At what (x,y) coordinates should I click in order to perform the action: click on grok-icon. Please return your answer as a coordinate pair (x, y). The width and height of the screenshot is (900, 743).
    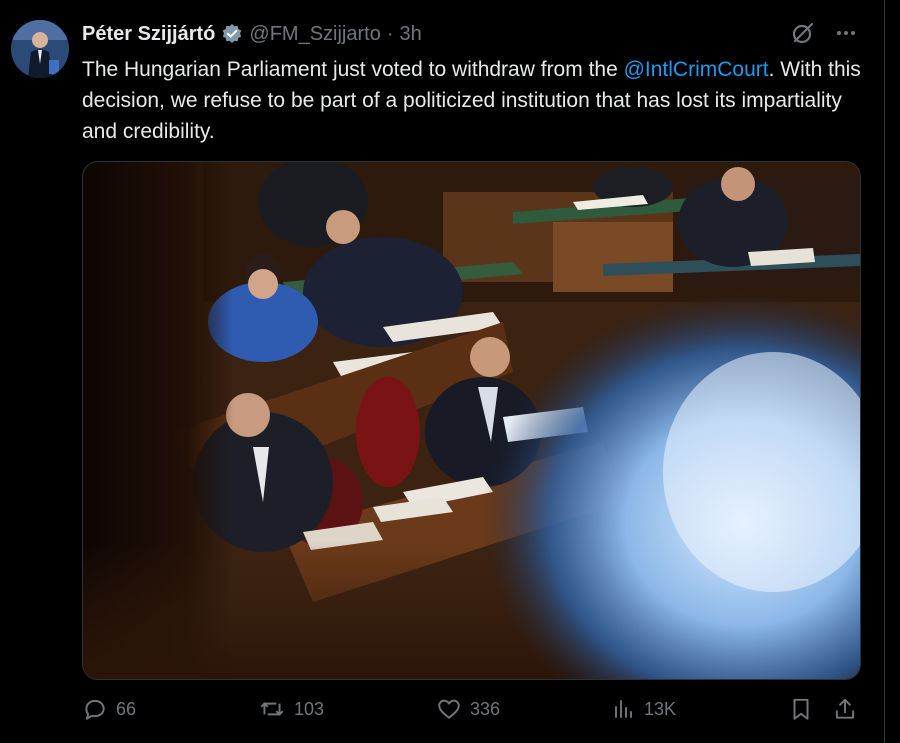
    Looking at the image, I should click on (803, 33).